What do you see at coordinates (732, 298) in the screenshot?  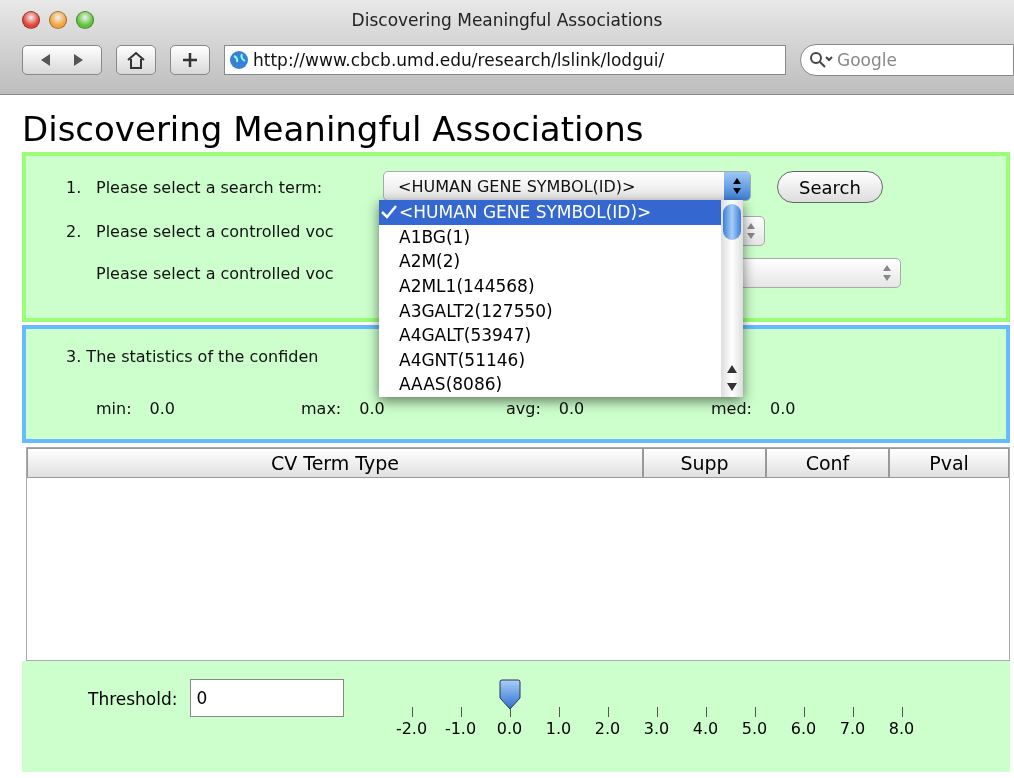 I see `scrollbar` at bounding box center [732, 298].